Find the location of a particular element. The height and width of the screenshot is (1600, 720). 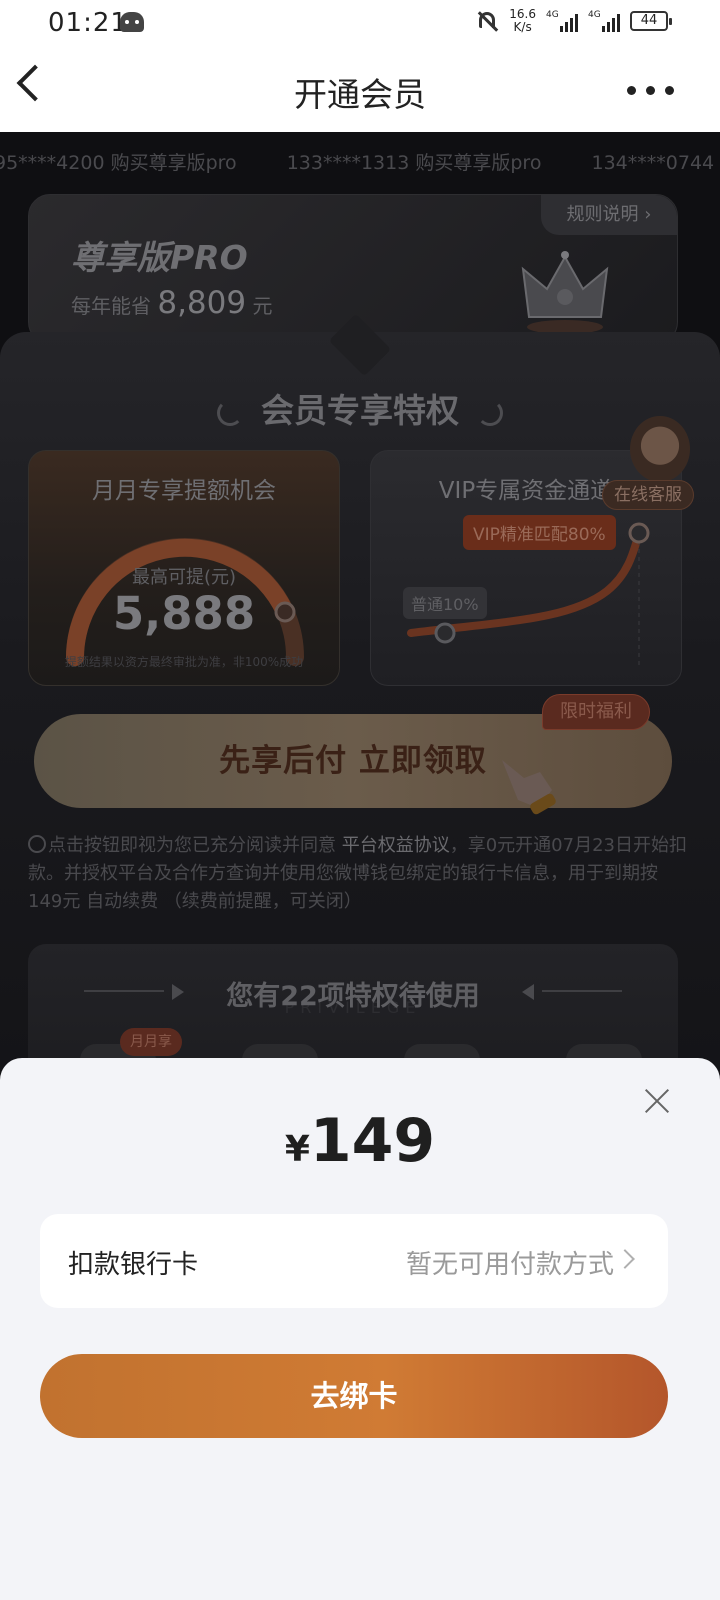

bind-card-button: 去绑卡 is located at coordinates (354, 1396).